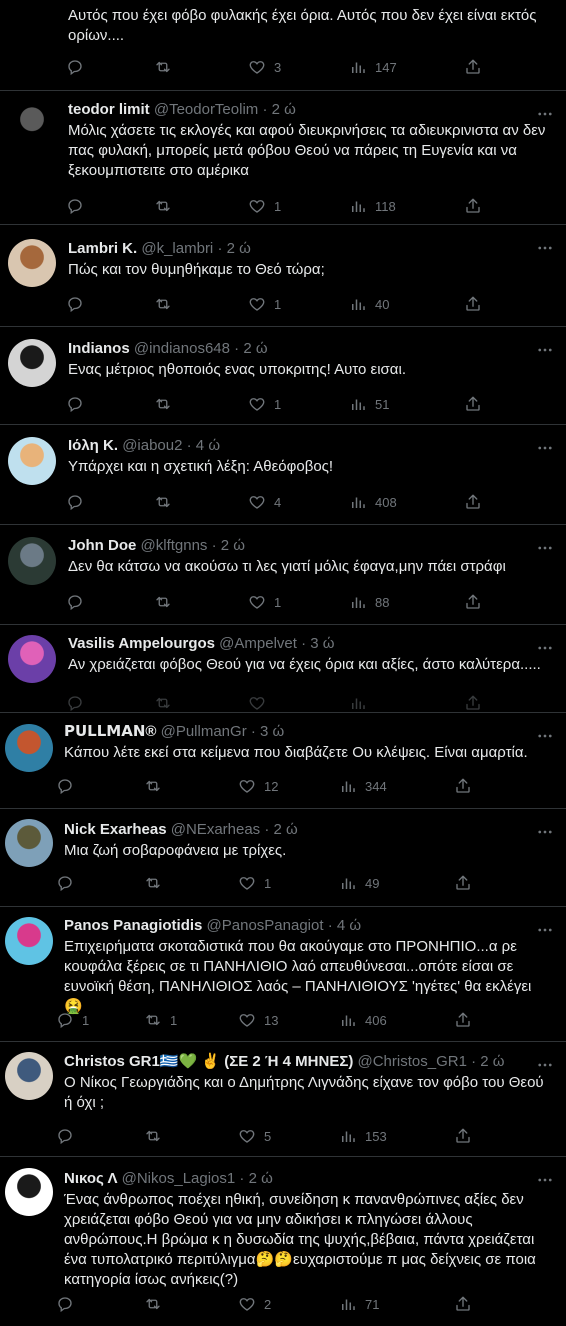  I want to click on timestamp: · 3 ώ, so click(267, 731).